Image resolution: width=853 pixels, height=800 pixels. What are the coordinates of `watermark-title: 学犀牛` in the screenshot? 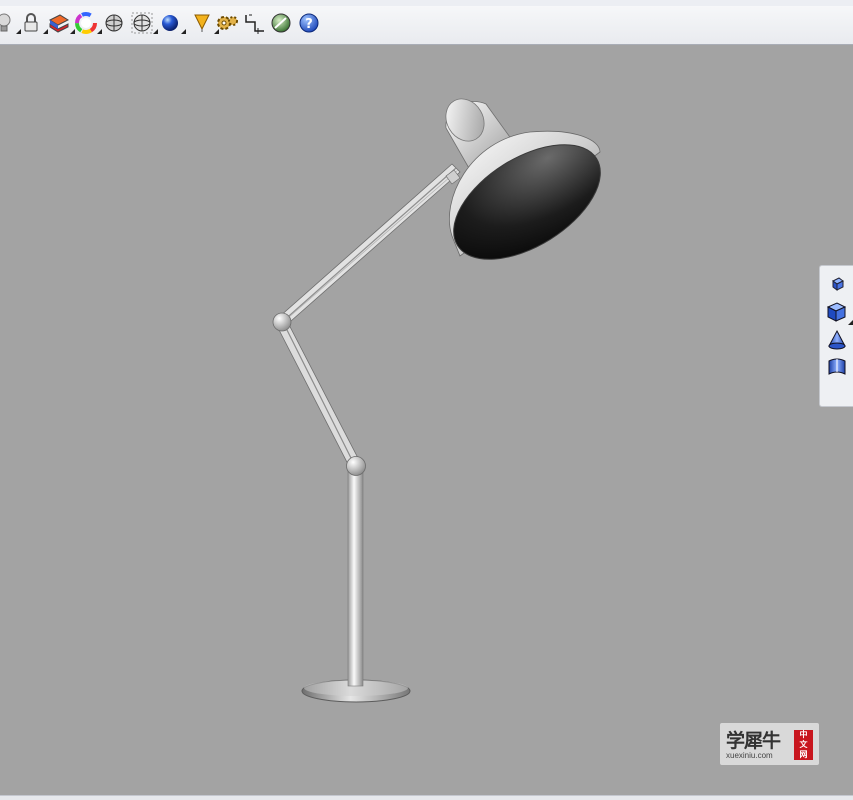 It's located at (753, 741).